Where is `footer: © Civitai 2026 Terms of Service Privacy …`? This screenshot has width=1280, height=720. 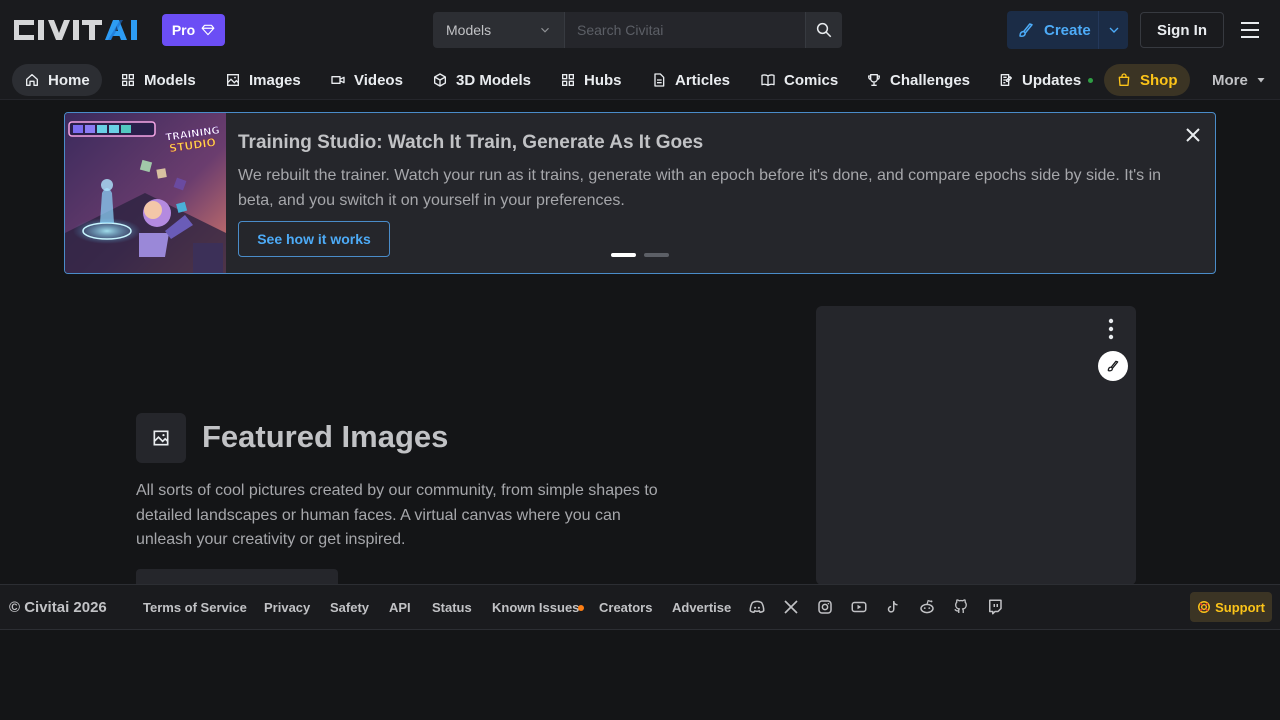 footer: © Civitai 2026 Terms of Service Privacy … is located at coordinates (640, 607).